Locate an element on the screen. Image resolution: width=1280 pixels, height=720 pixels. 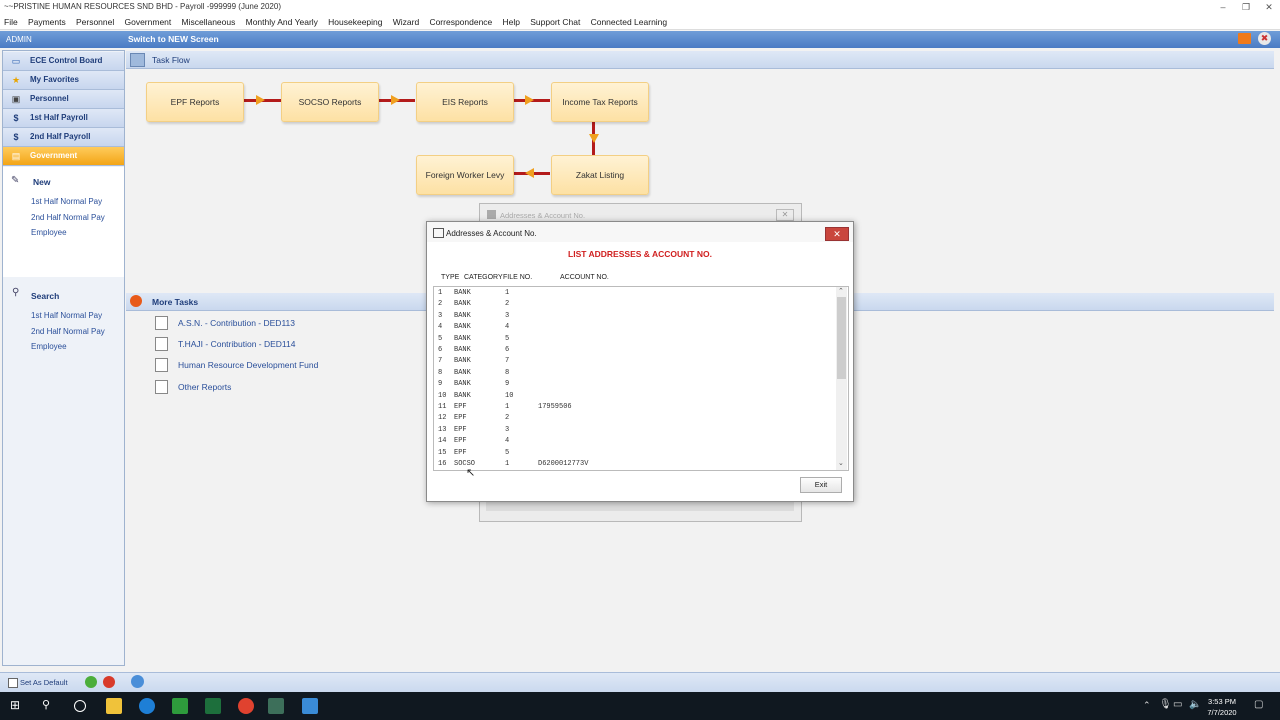
notification-icon: ▢ is located at coordinates (1258, 704).